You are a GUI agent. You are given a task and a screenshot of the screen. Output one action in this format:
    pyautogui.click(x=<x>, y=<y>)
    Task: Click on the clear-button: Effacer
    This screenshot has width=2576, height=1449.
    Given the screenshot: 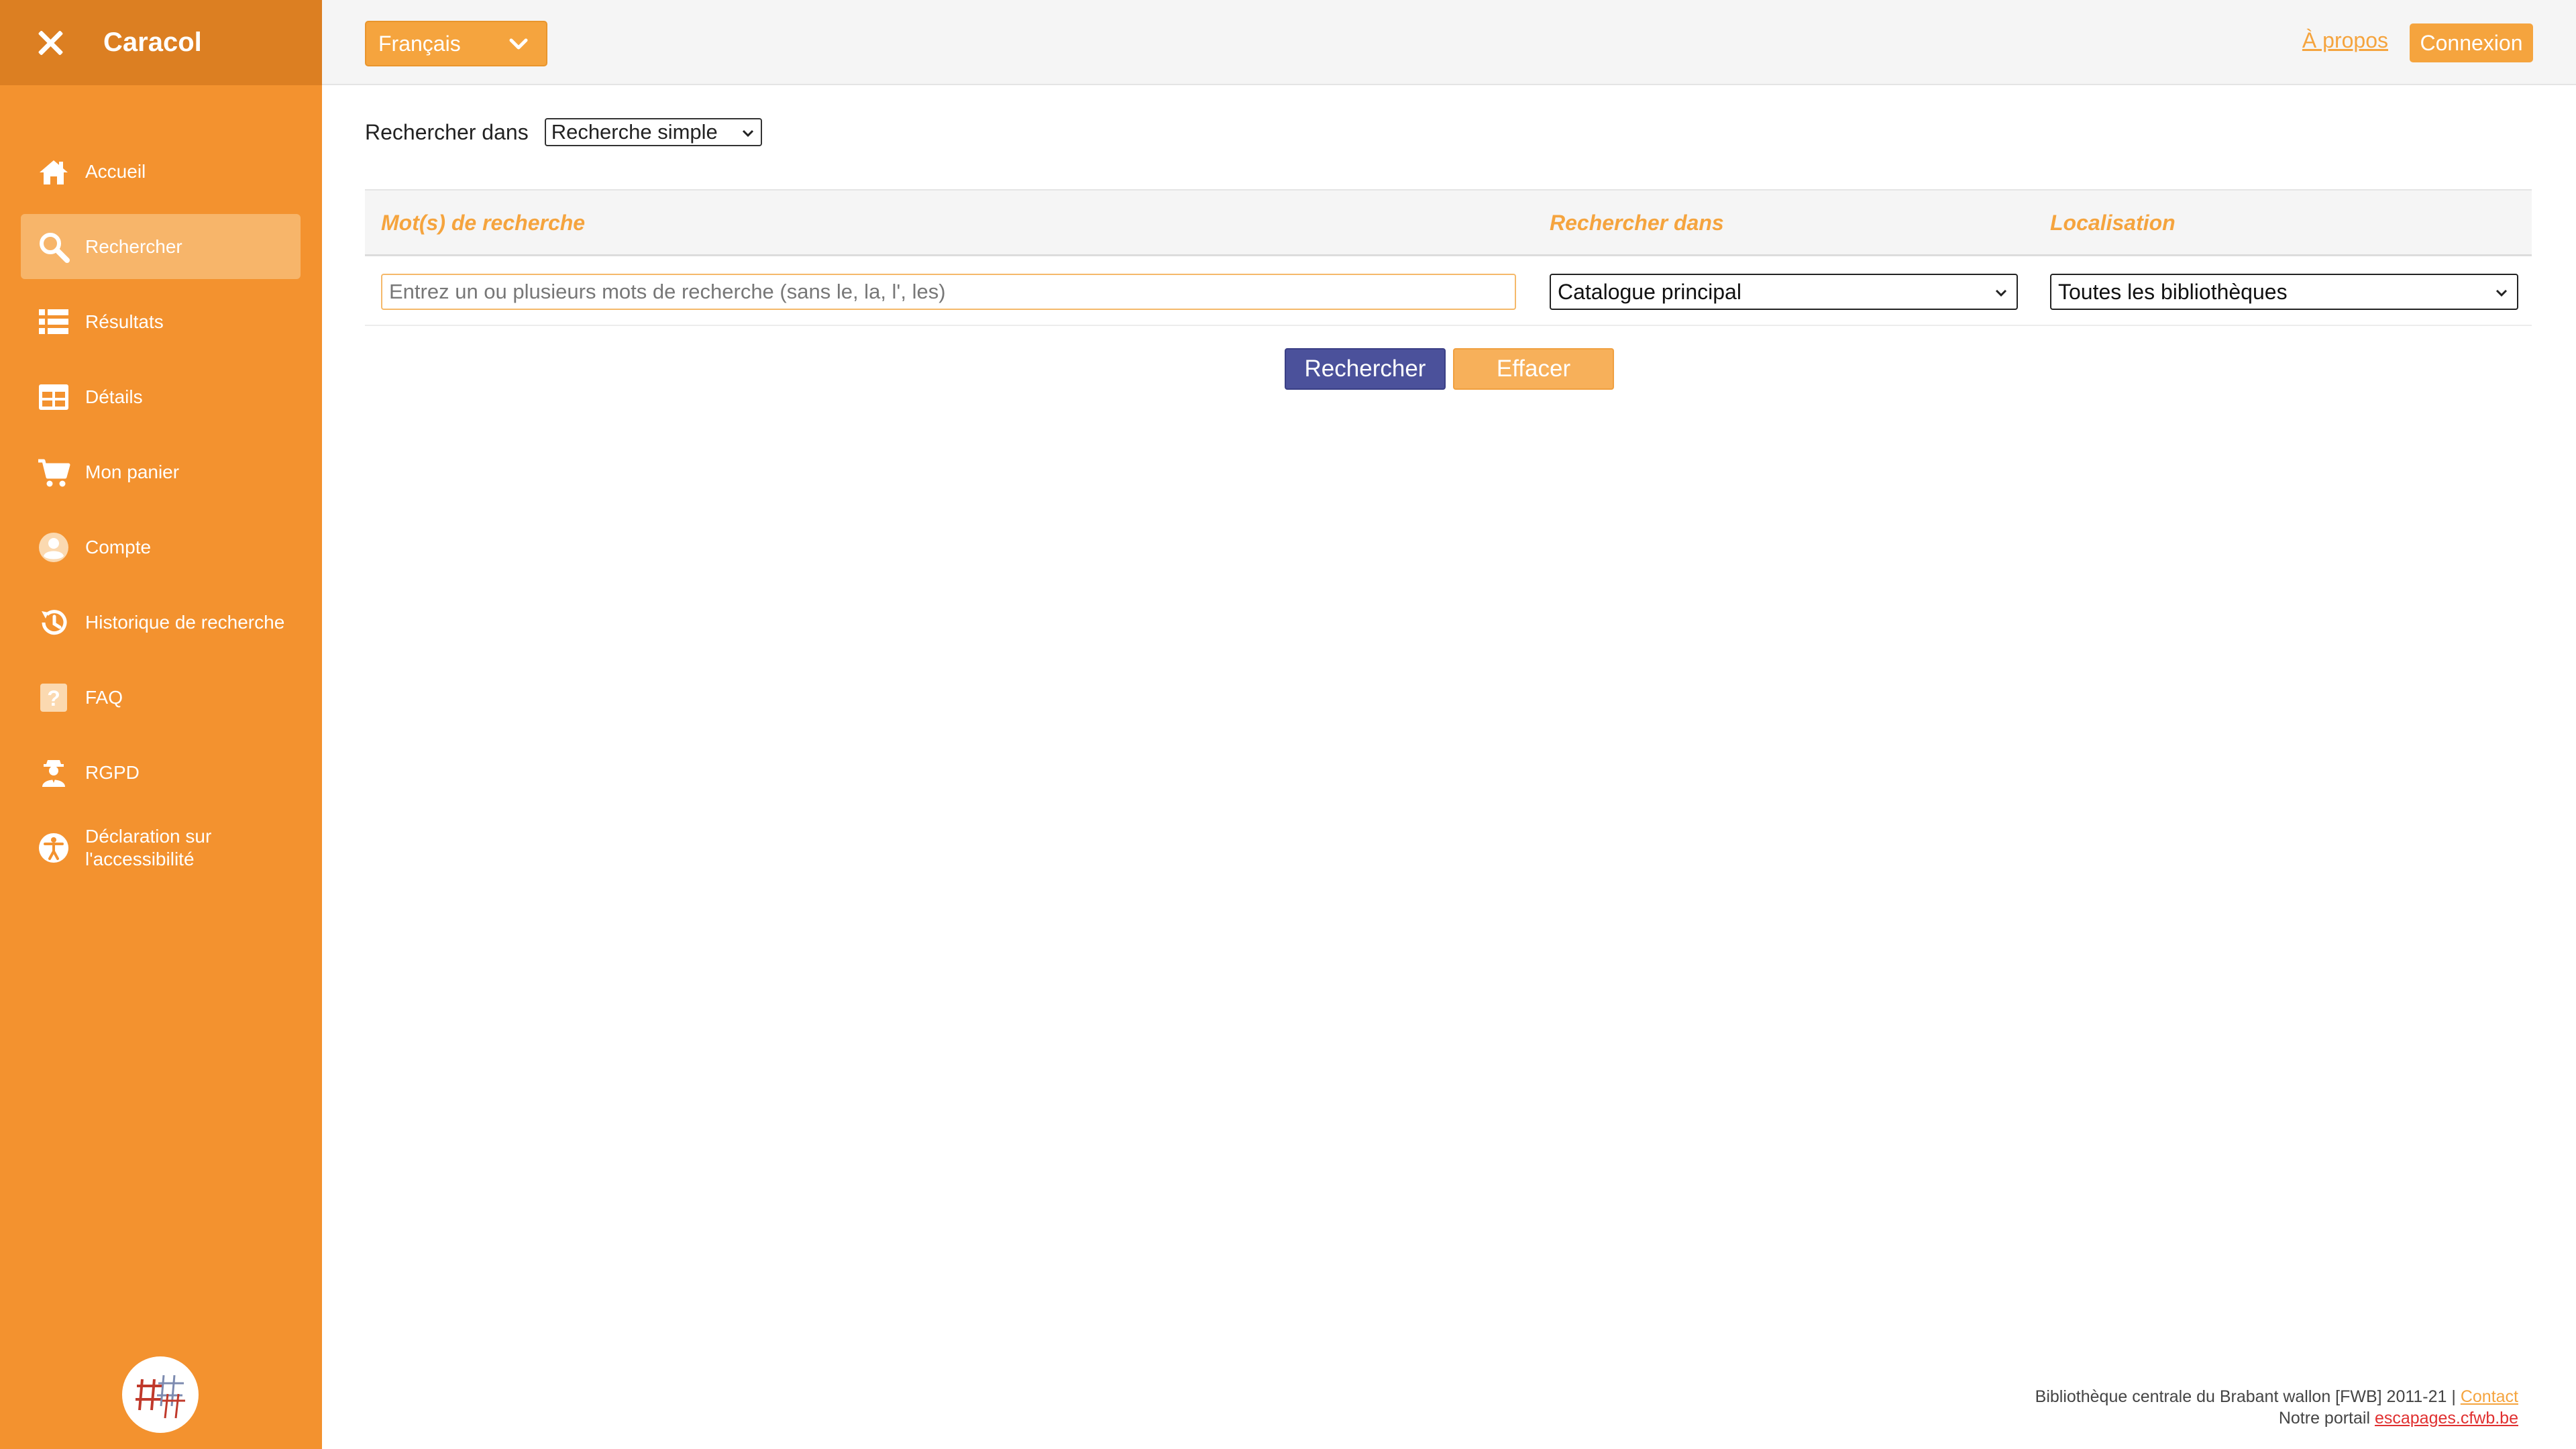 What is the action you would take?
    pyautogui.click(x=1533, y=369)
    